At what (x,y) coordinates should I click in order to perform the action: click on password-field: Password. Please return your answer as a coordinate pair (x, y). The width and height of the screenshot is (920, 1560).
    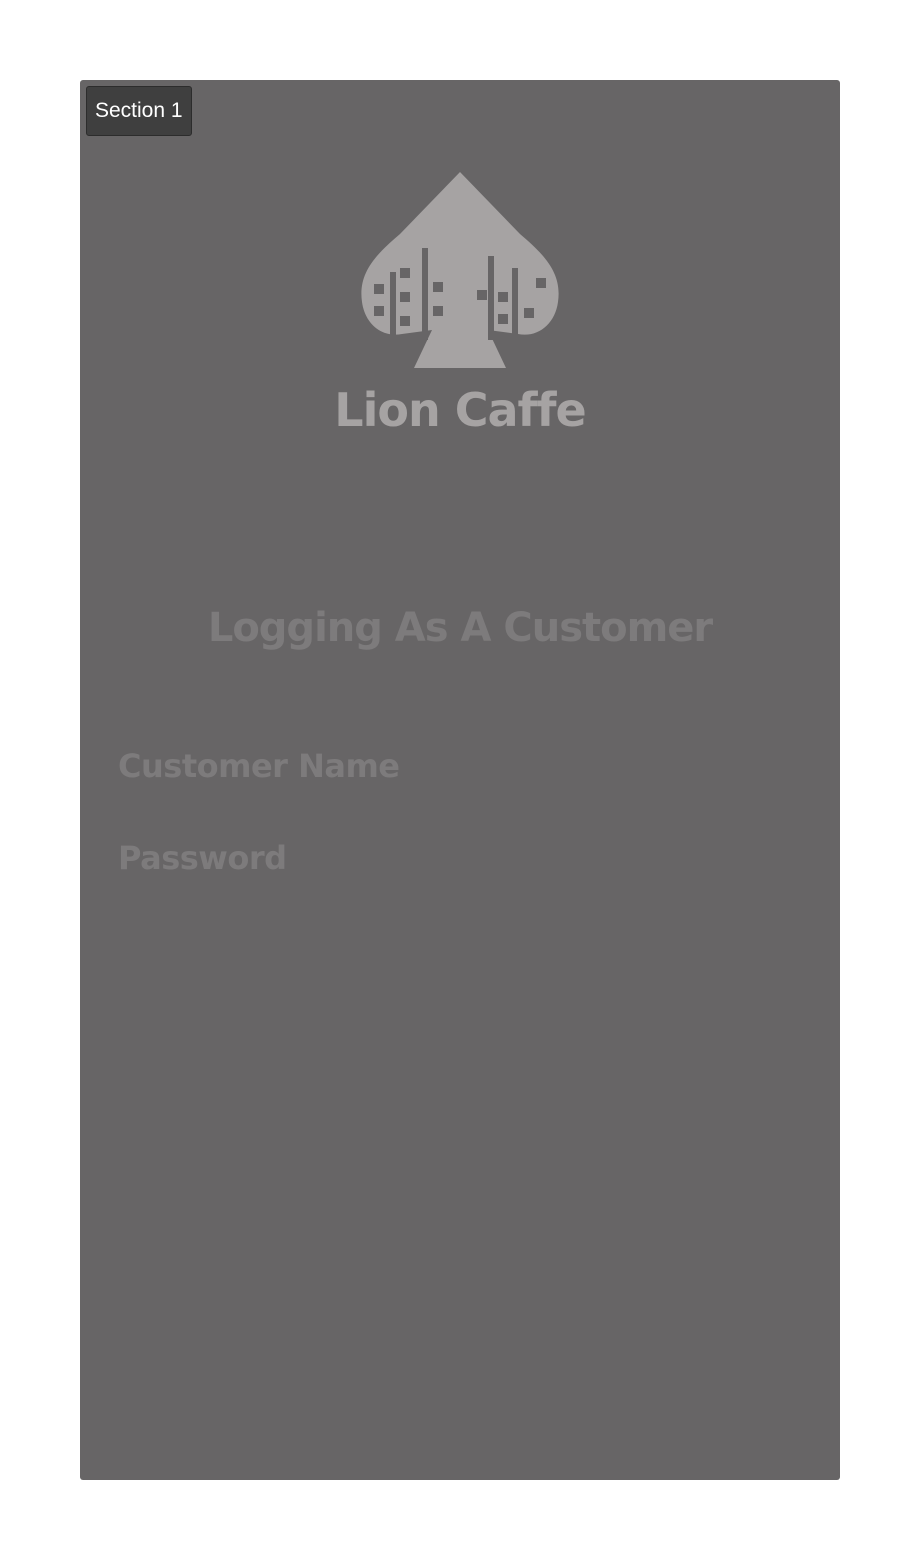
    Looking at the image, I should click on (202, 858).